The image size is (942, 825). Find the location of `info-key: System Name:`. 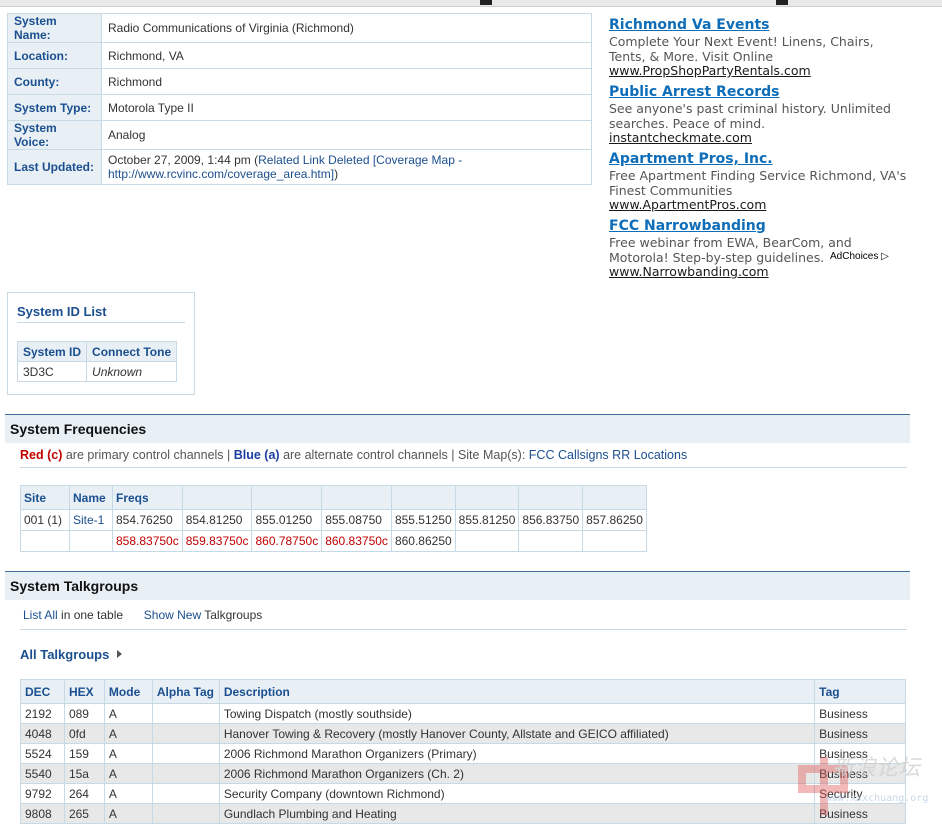

info-key: System Name: is located at coordinates (54, 28).